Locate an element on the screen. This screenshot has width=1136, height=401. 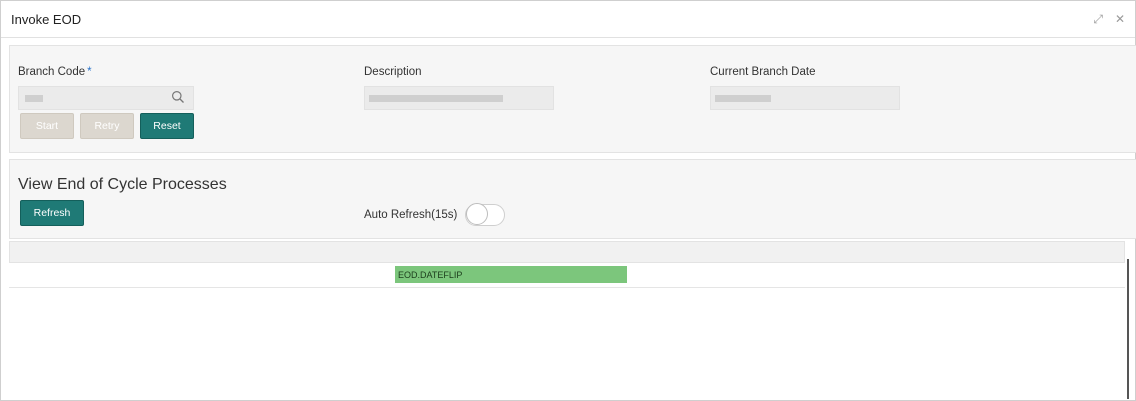
current-branch-date-label: Current Branch Date is located at coordinates (763, 72).